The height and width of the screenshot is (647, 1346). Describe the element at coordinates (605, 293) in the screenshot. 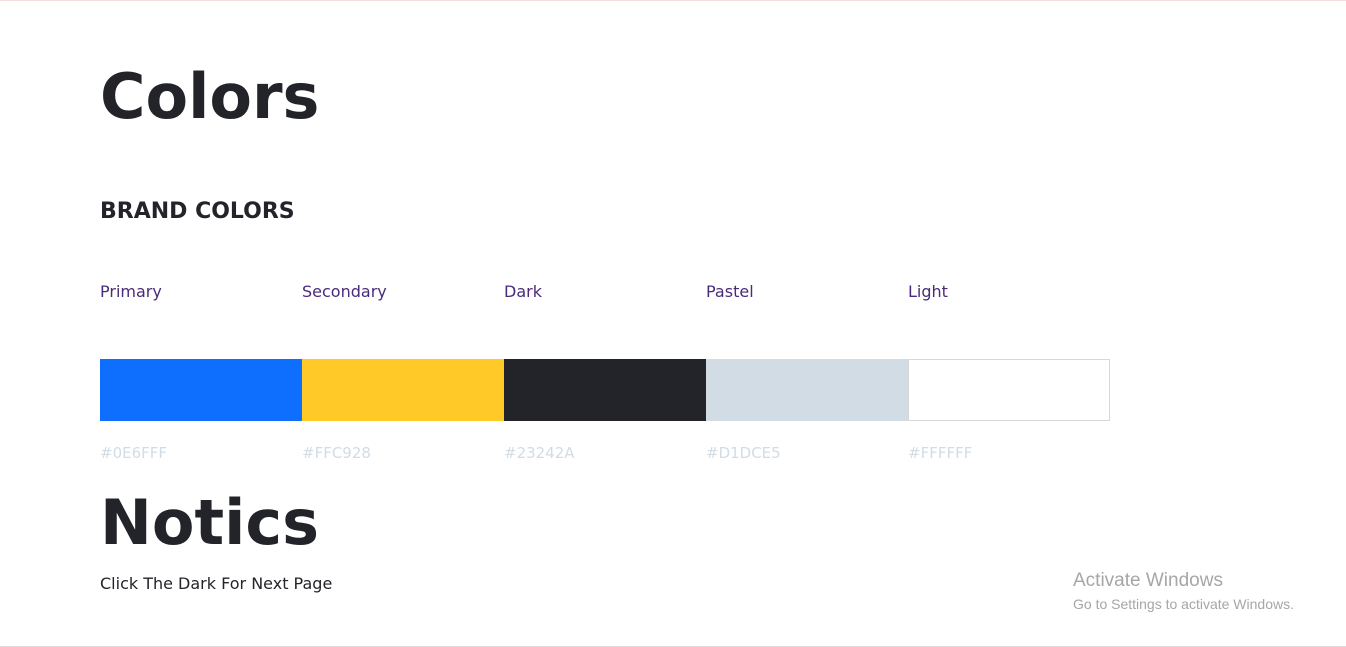

I see `color-names-row: Primary Secondary Dark Pastel Light` at that location.